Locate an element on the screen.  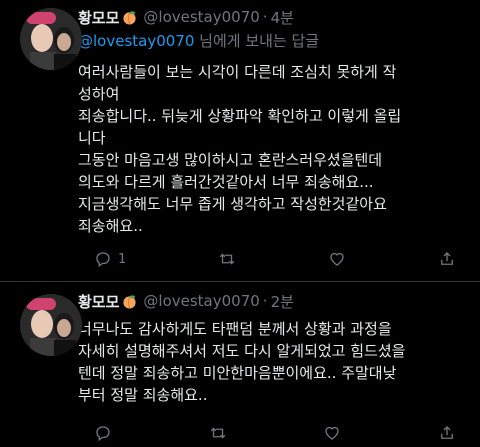
tweet-header: 황모모 @lovestay0070 · 4분 is located at coordinates (272, 17).